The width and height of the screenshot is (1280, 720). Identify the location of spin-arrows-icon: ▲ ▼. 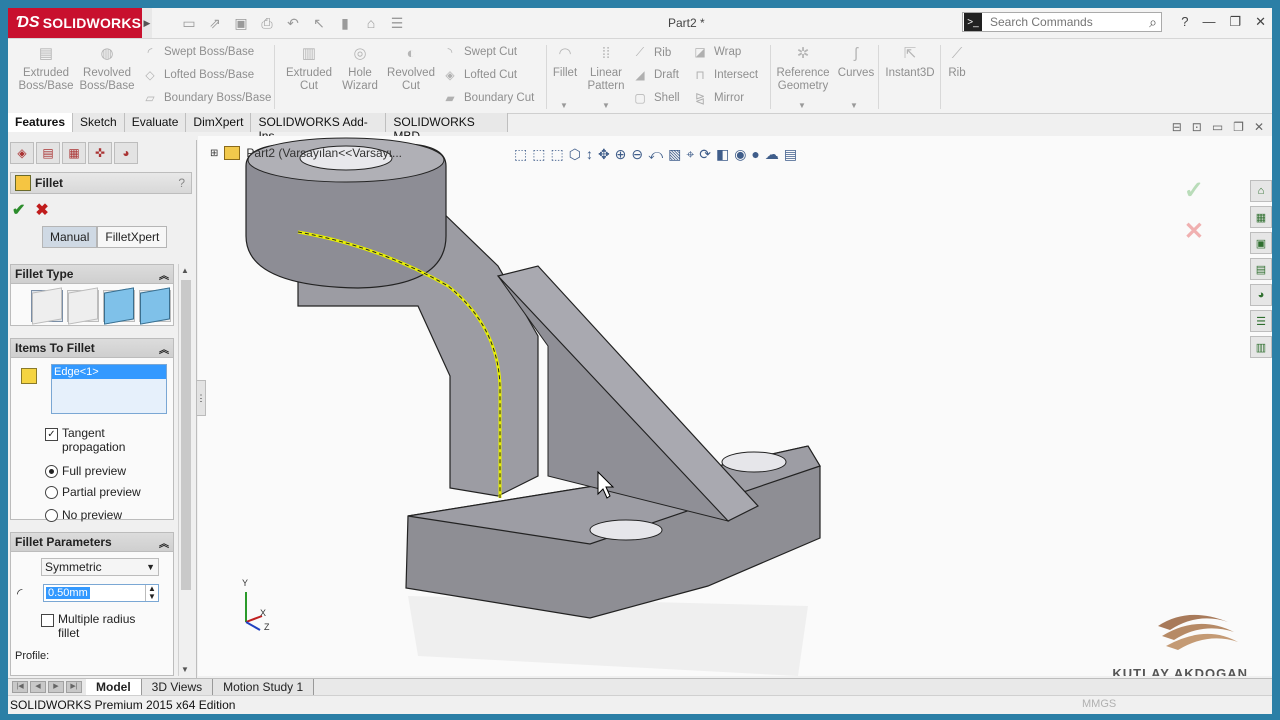
(151, 593).